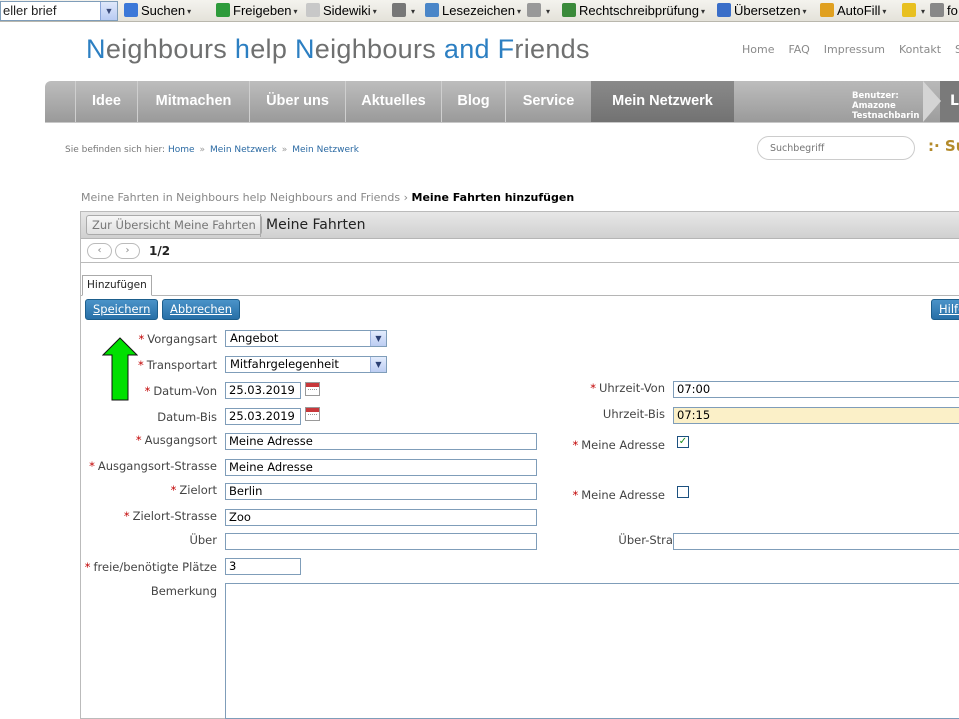  I want to click on ausgangsort-label: * Ausgangsort, so click(176, 440).